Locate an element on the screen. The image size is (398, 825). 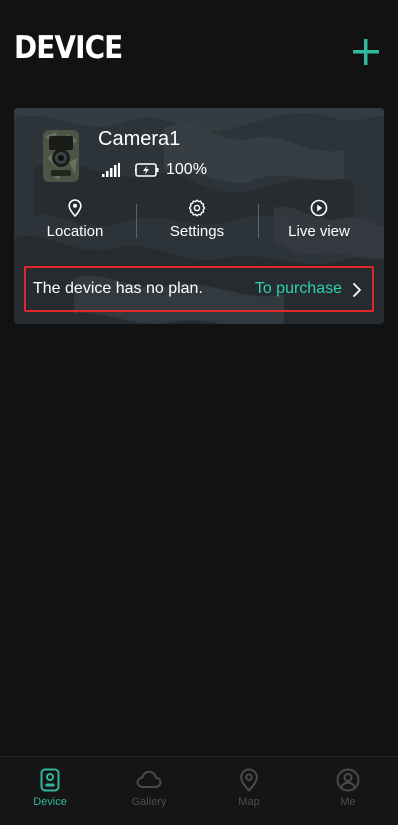
live-view-button: Live view is located at coordinates (319, 221).